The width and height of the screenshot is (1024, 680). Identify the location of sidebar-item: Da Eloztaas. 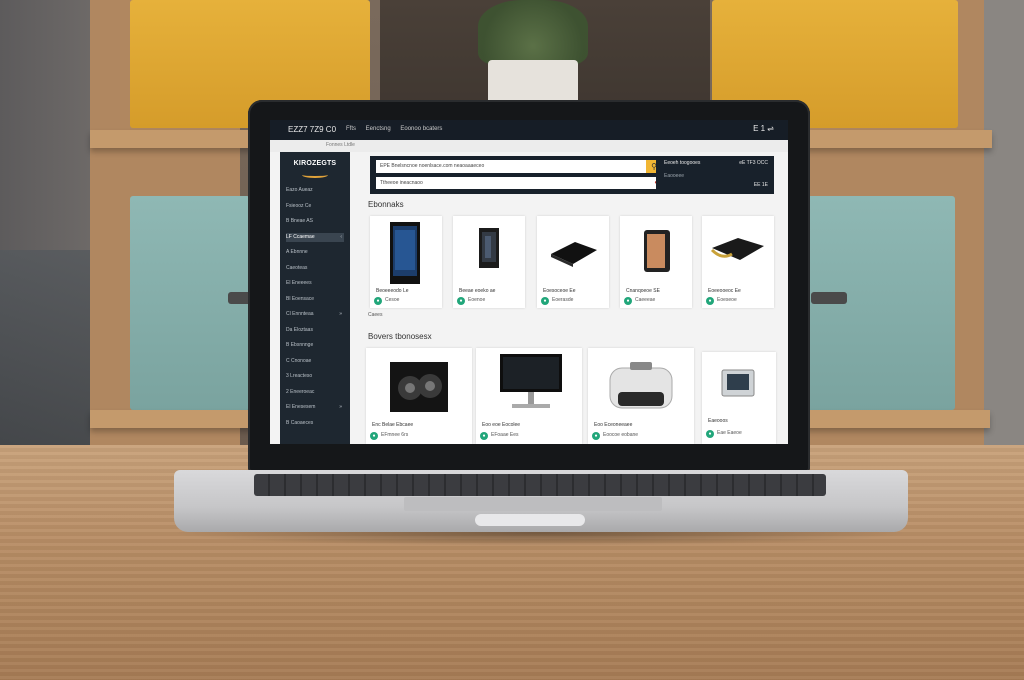
(315, 330).